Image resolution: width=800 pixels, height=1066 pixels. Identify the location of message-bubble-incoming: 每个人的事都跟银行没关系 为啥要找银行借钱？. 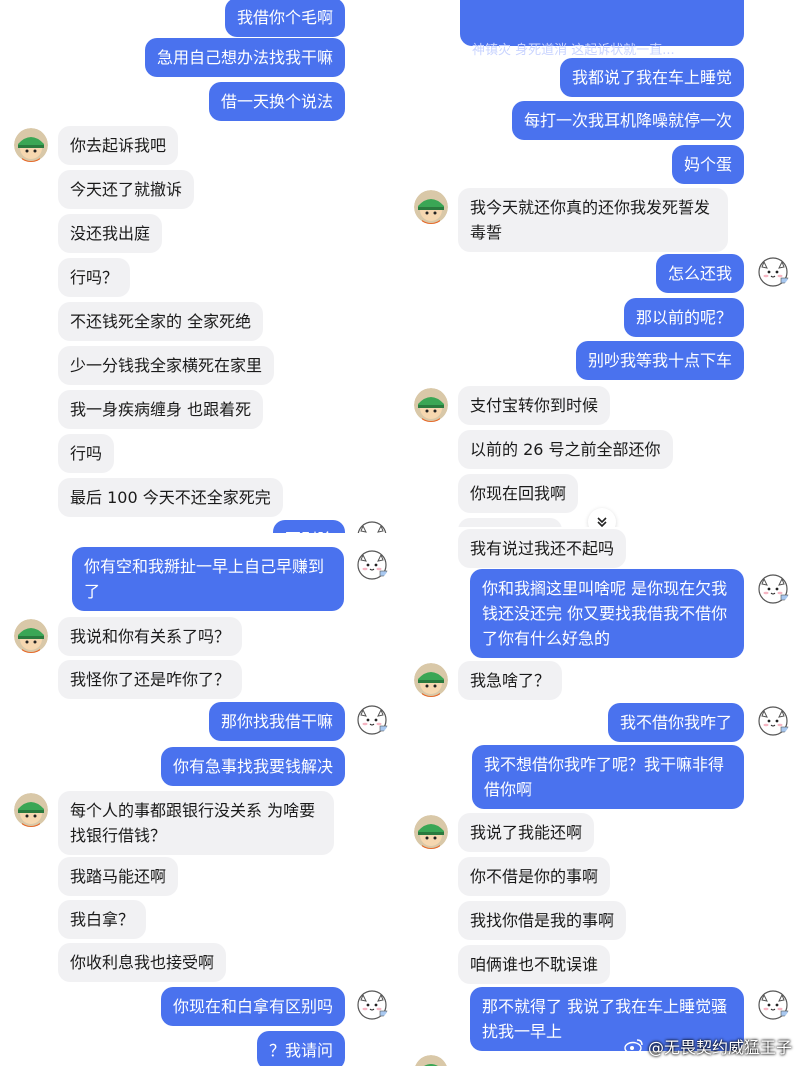
(196, 823).